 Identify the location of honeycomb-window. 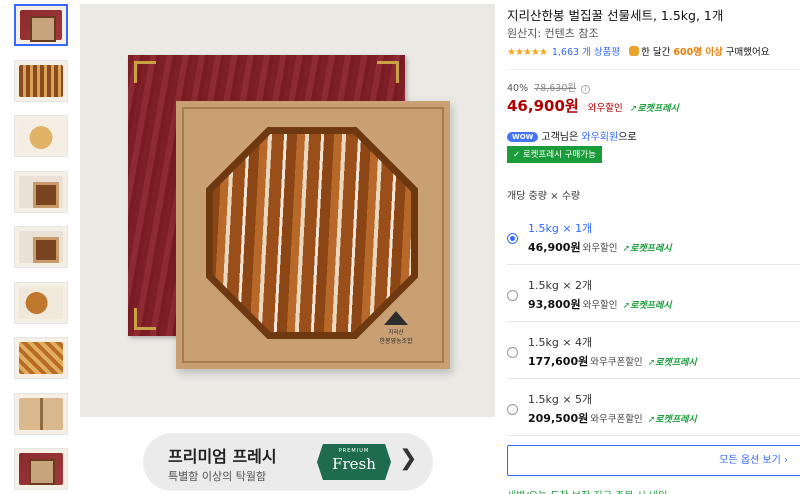
(312, 233).